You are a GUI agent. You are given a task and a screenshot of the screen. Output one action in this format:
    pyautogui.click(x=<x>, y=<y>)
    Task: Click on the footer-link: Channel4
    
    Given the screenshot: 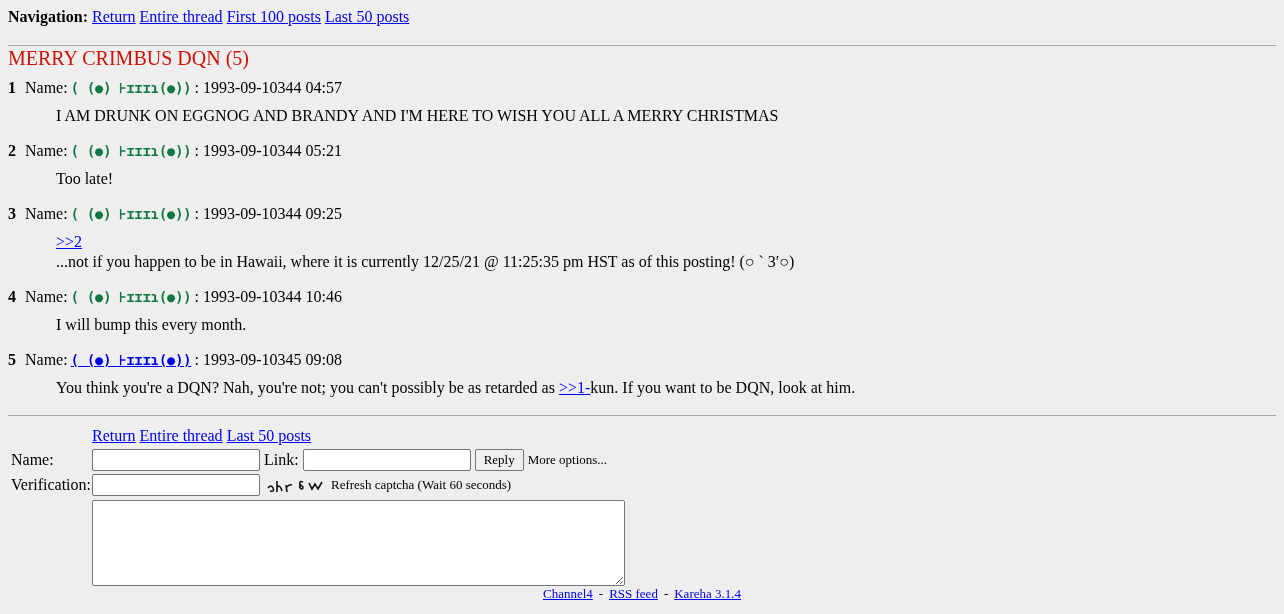 What is the action you would take?
    pyautogui.click(x=567, y=593)
    